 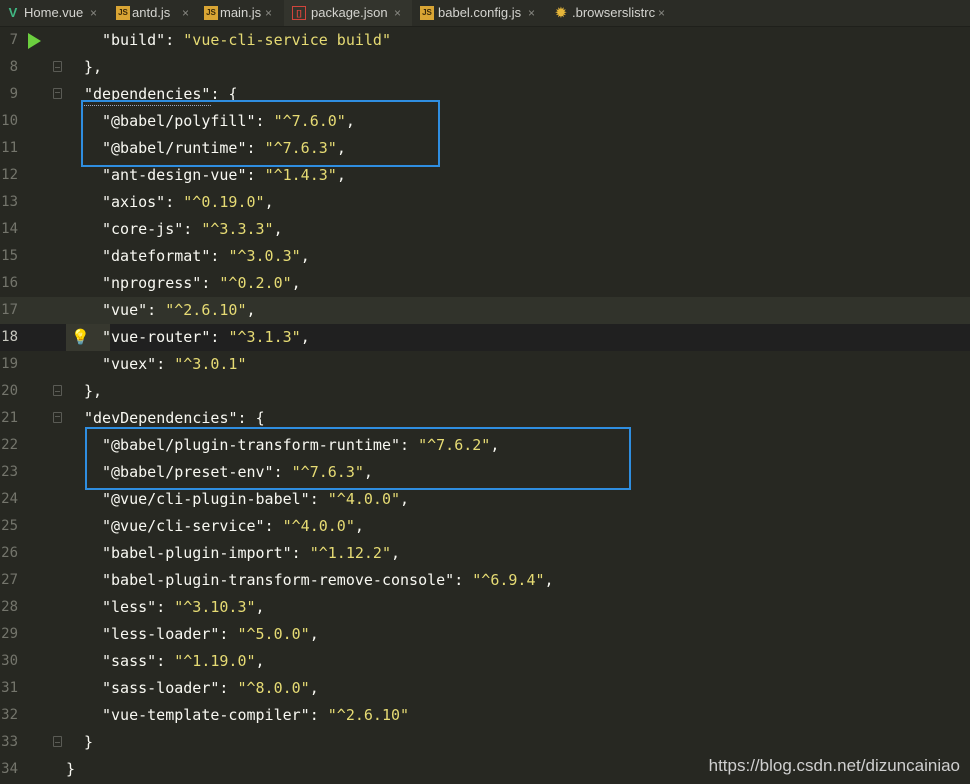 What do you see at coordinates (215, 661) in the screenshot?
I see `json-value: "^1.19.0"` at bounding box center [215, 661].